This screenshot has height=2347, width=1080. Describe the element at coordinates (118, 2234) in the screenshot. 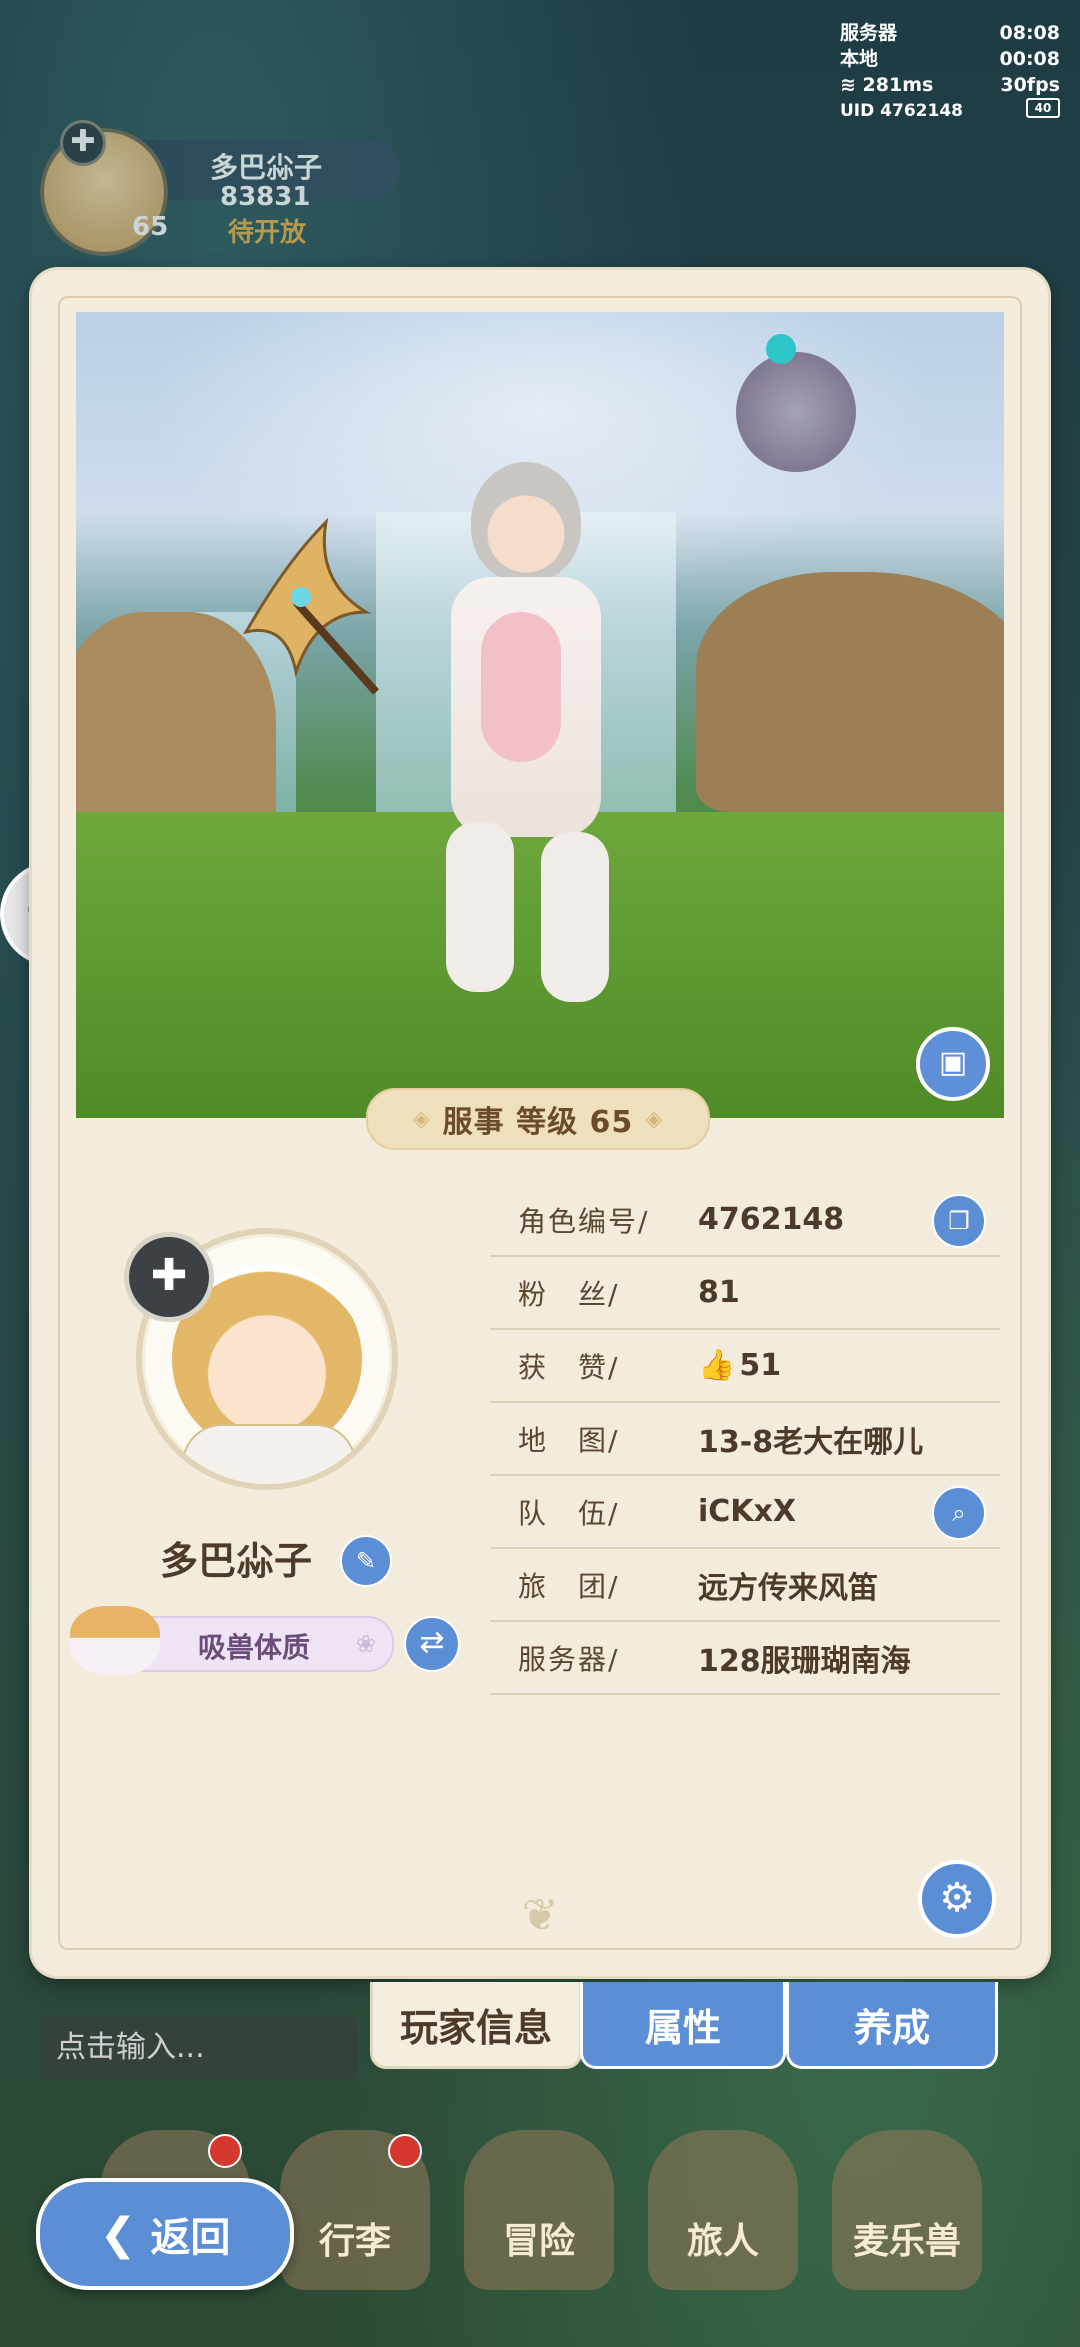

I see `back-arrow-icon: ❮` at that location.